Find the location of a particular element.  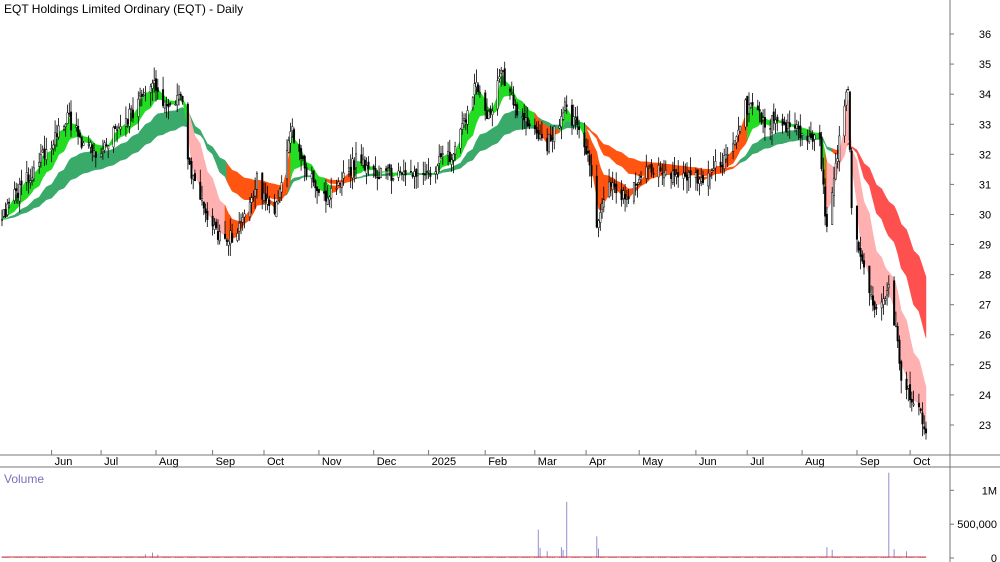

price-tick-label: 23 is located at coordinates (985, 426).